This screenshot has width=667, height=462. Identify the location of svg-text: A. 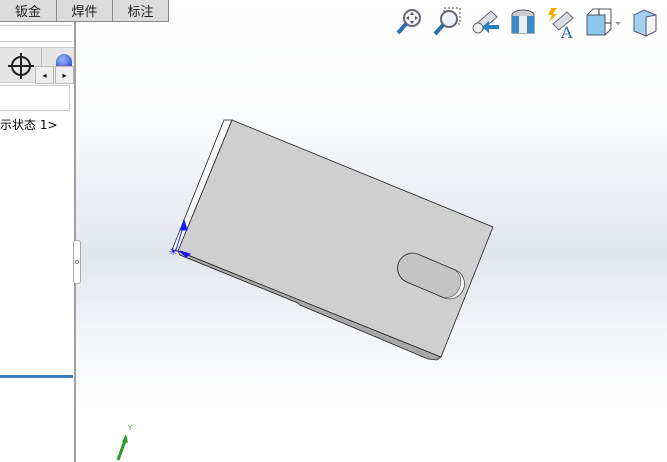
(566, 30).